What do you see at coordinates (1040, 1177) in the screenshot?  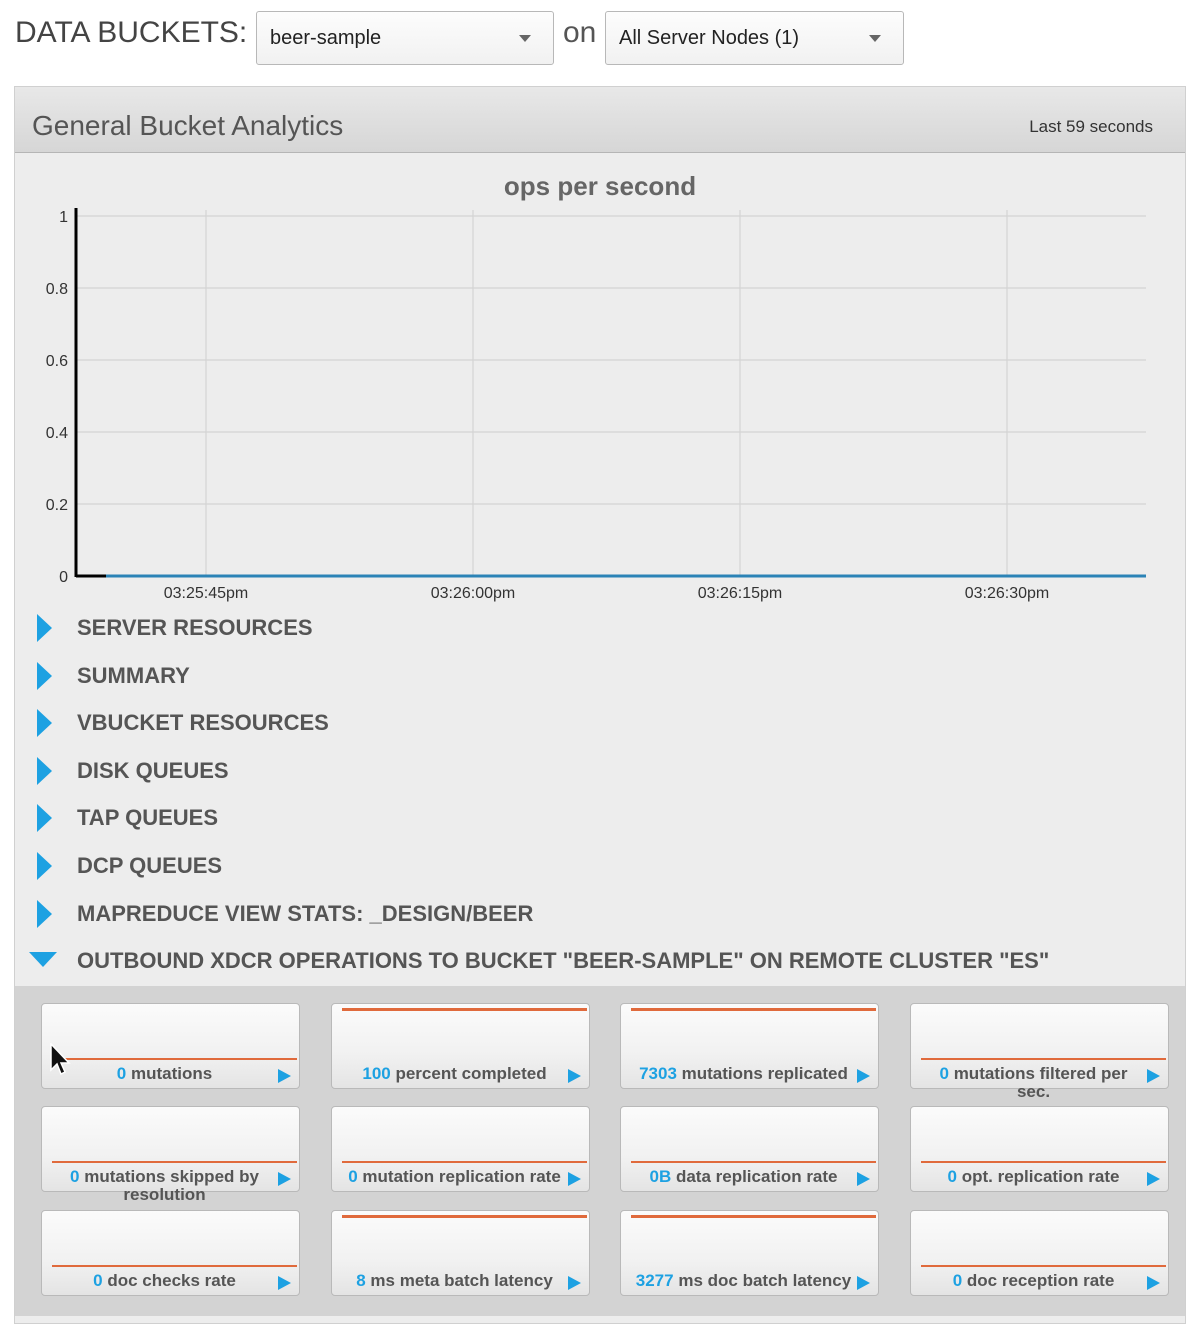 I see `stat-text: opt. replication rate` at bounding box center [1040, 1177].